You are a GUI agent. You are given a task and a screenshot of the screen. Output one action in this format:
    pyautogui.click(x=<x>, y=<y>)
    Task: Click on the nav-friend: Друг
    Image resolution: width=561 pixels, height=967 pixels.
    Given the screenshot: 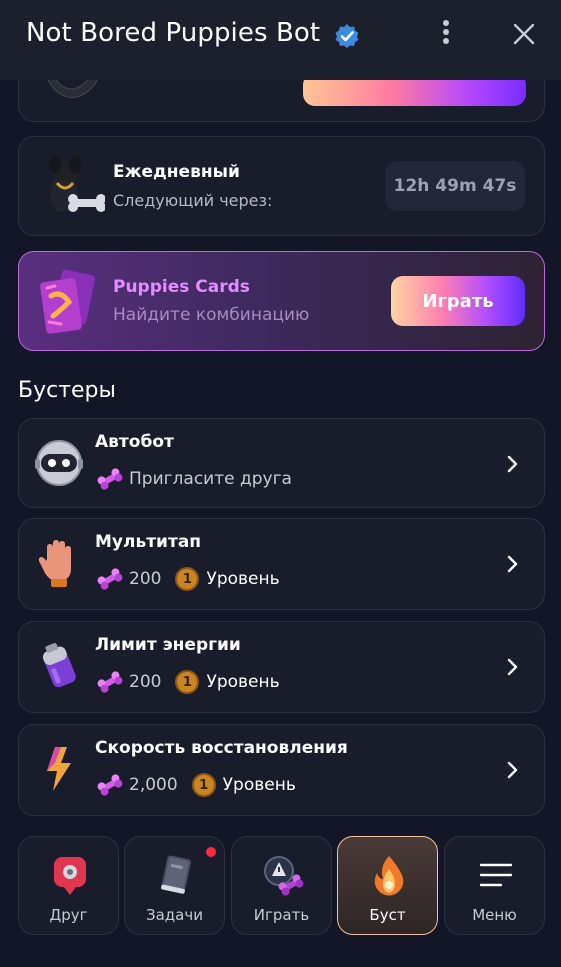 What is the action you would take?
    pyautogui.click(x=68, y=885)
    